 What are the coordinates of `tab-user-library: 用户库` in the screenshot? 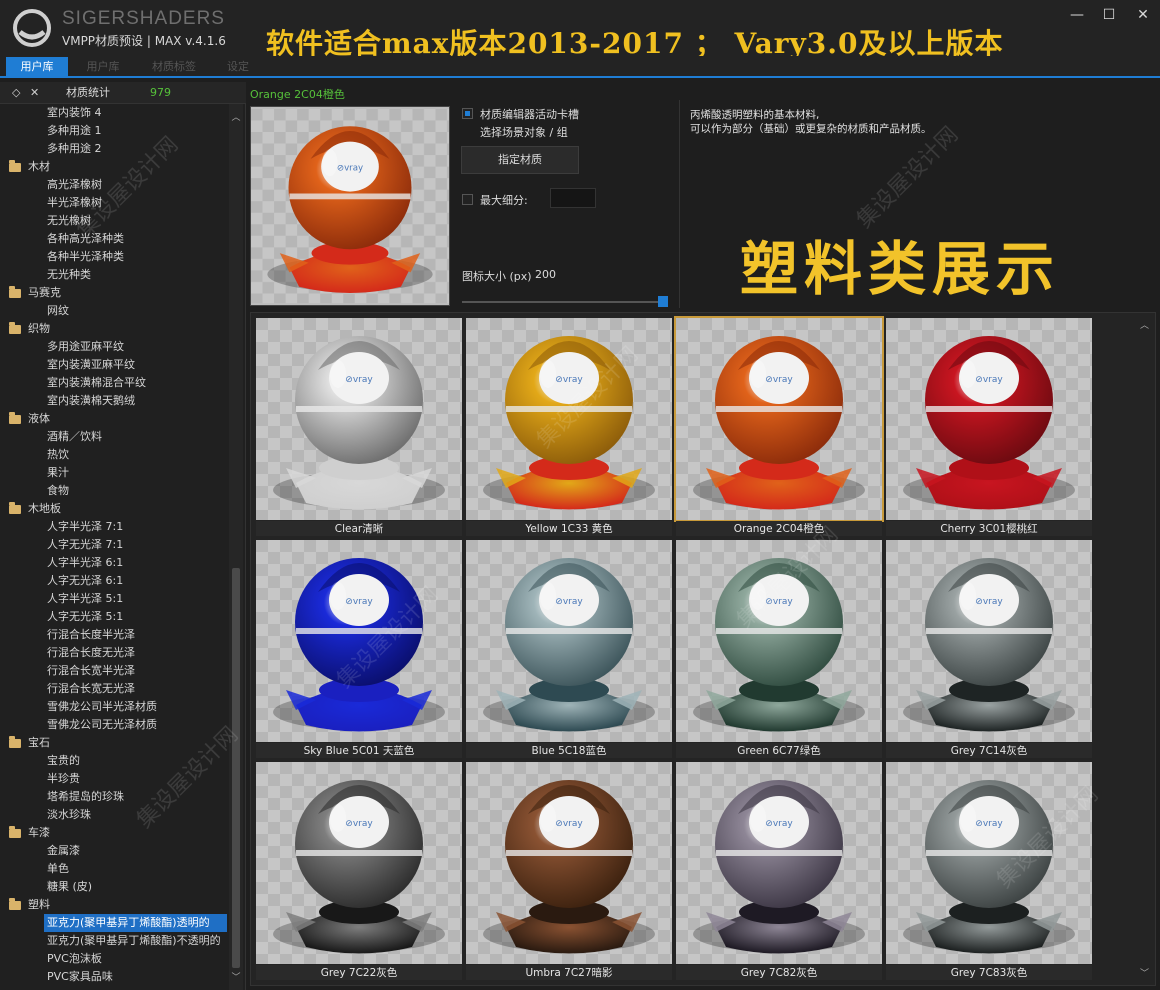 It's located at (37, 67).